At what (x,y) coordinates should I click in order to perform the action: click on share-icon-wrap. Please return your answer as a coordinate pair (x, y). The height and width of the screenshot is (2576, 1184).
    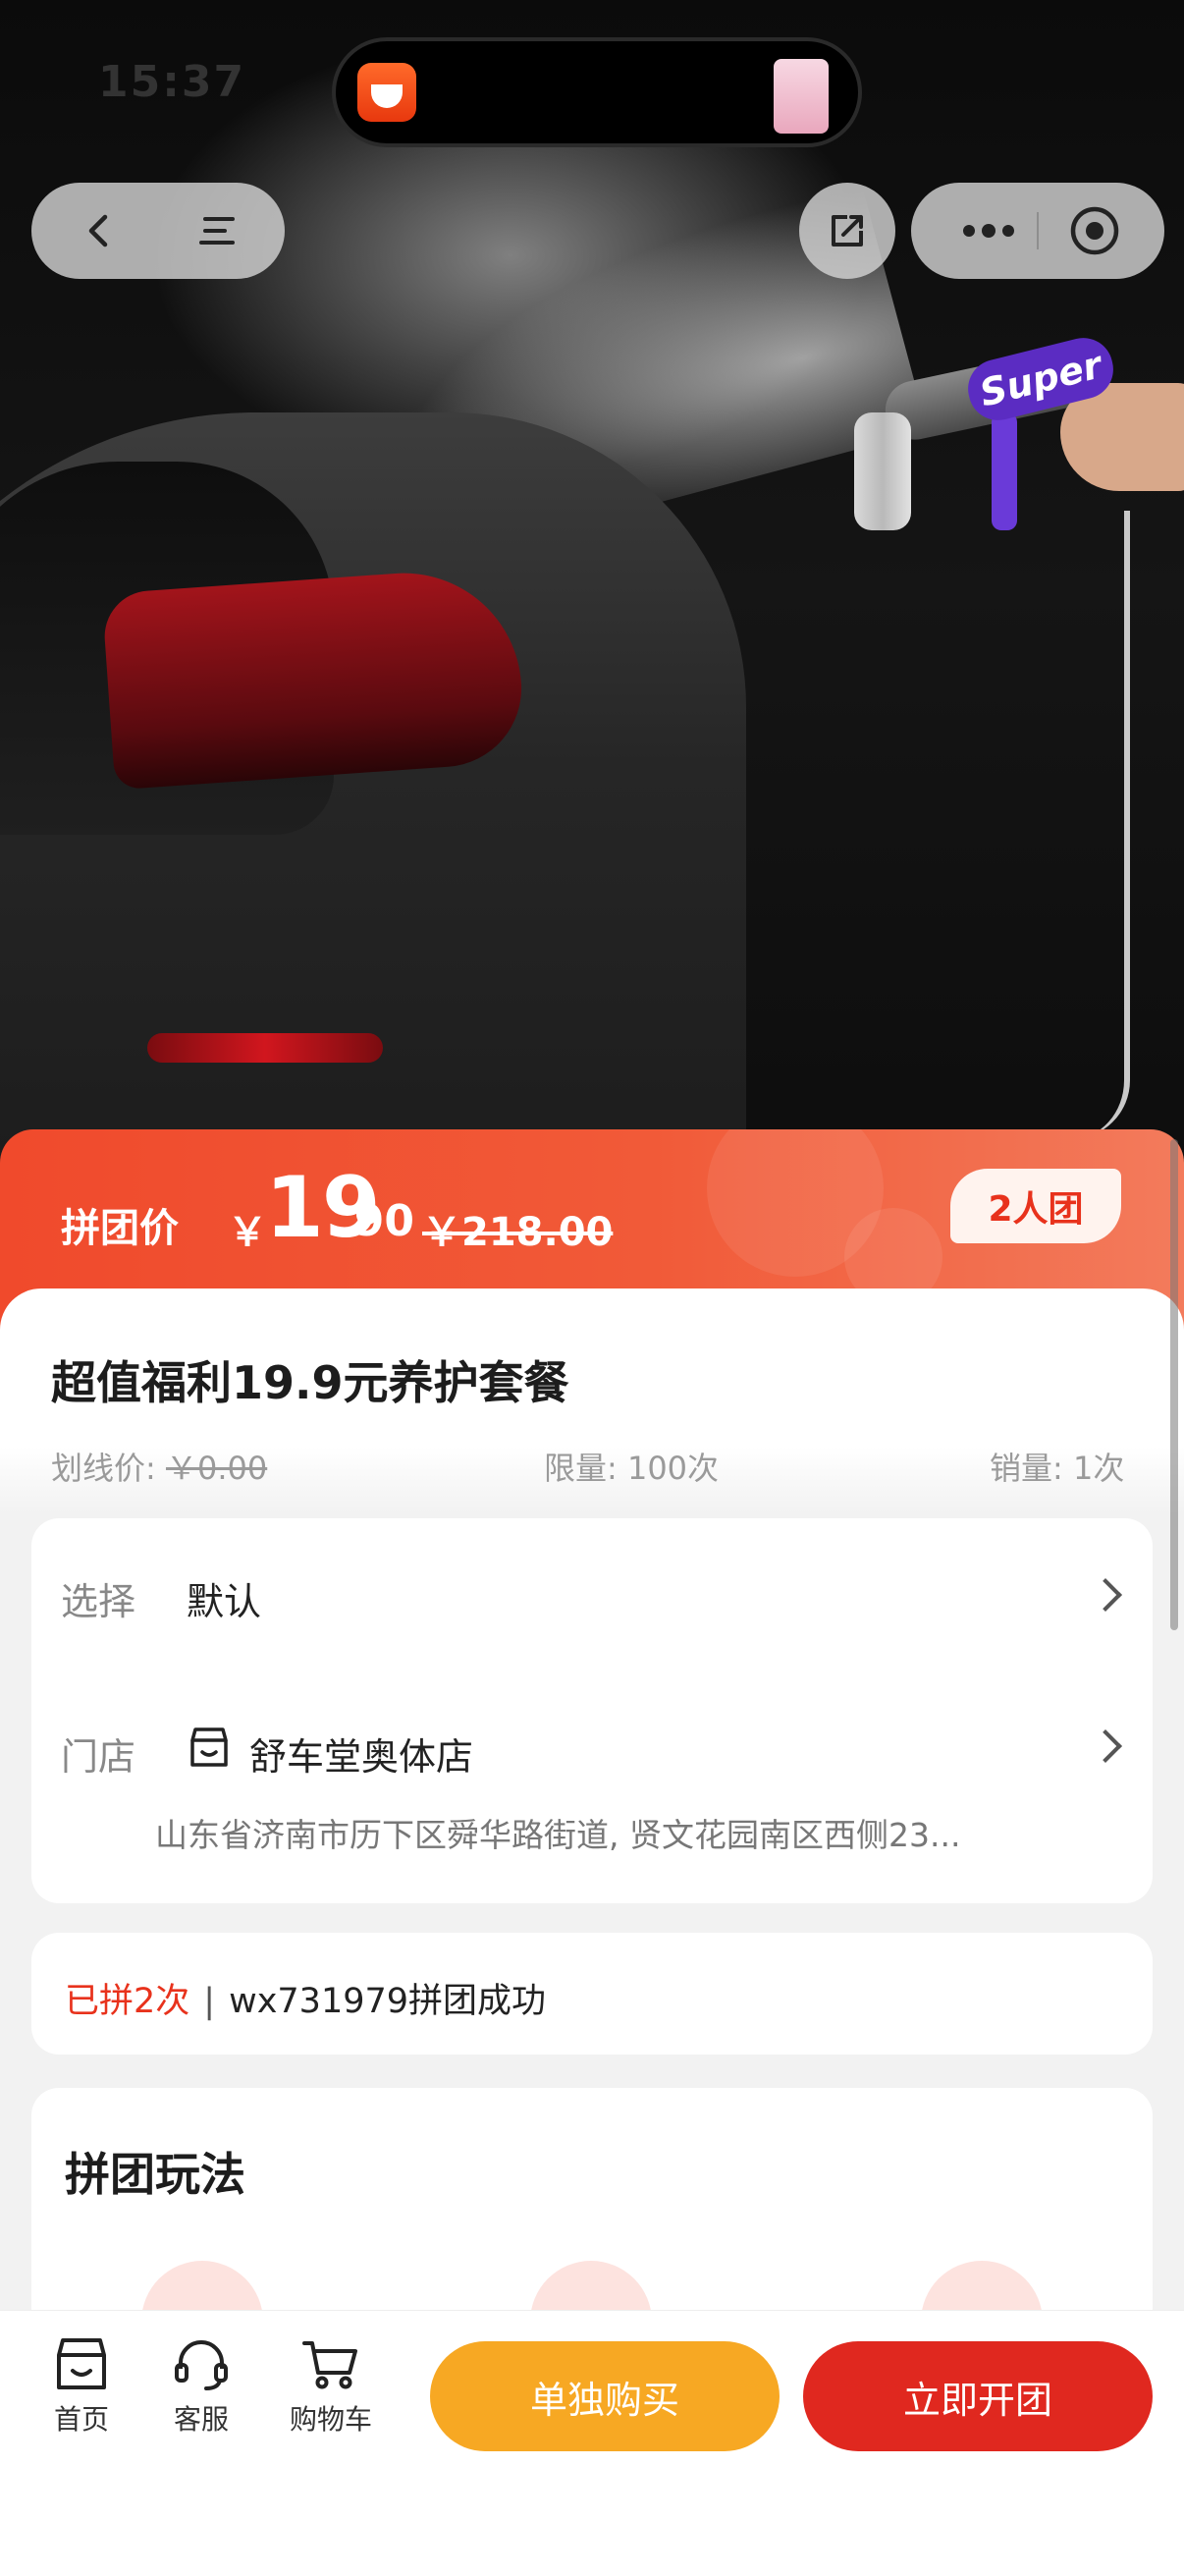
    Looking at the image, I should click on (847, 231).